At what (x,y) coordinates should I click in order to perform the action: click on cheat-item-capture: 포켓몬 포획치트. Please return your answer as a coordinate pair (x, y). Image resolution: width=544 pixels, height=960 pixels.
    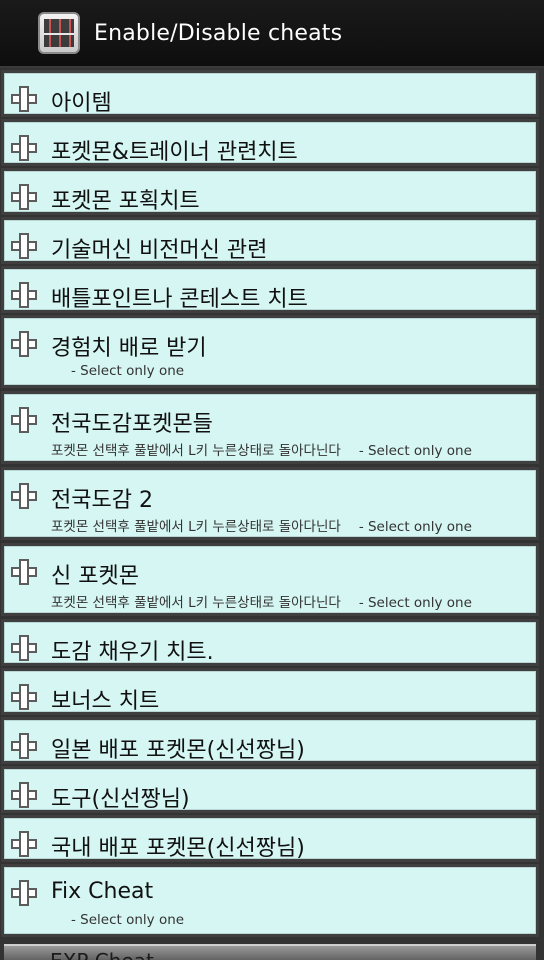
    Looking at the image, I should click on (270, 192).